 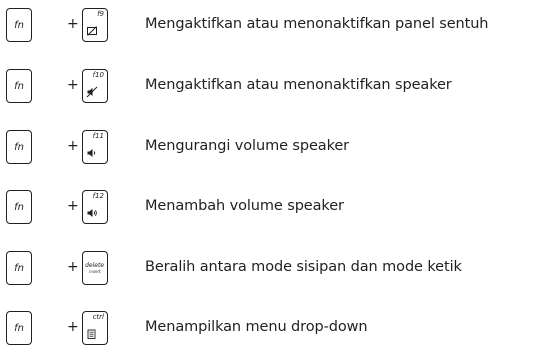 What do you see at coordinates (95, 25) in the screenshot?
I see `f9-key: f9` at bounding box center [95, 25].